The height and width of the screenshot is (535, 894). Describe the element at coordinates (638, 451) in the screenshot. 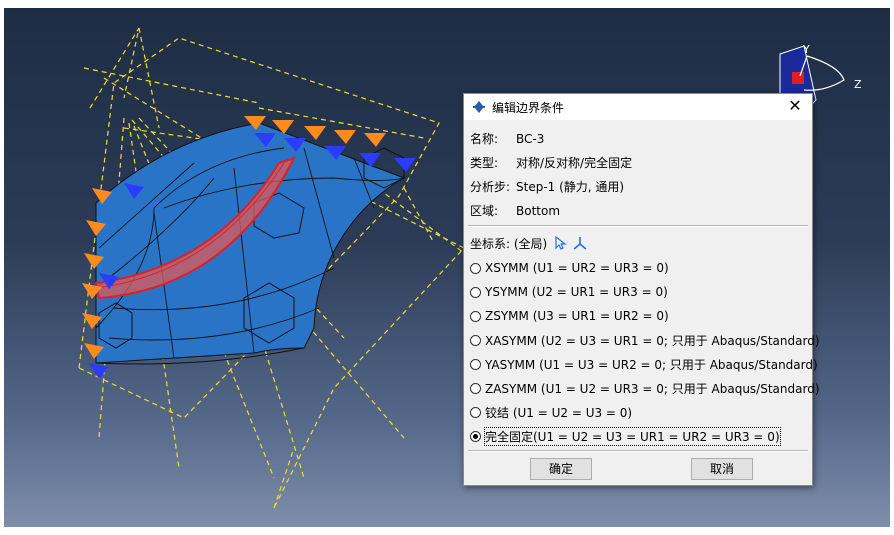

I see `divider-bottom` at that location.